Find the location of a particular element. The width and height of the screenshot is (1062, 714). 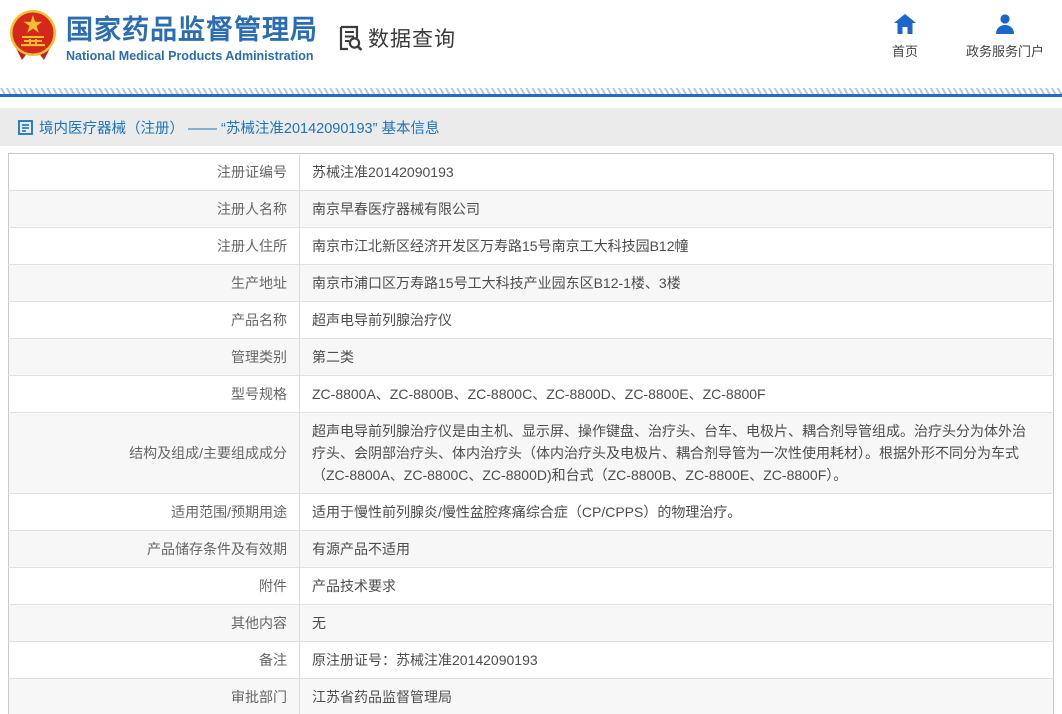

table-row: 附件 产品技术要求 is located at coordinates (531, 586).